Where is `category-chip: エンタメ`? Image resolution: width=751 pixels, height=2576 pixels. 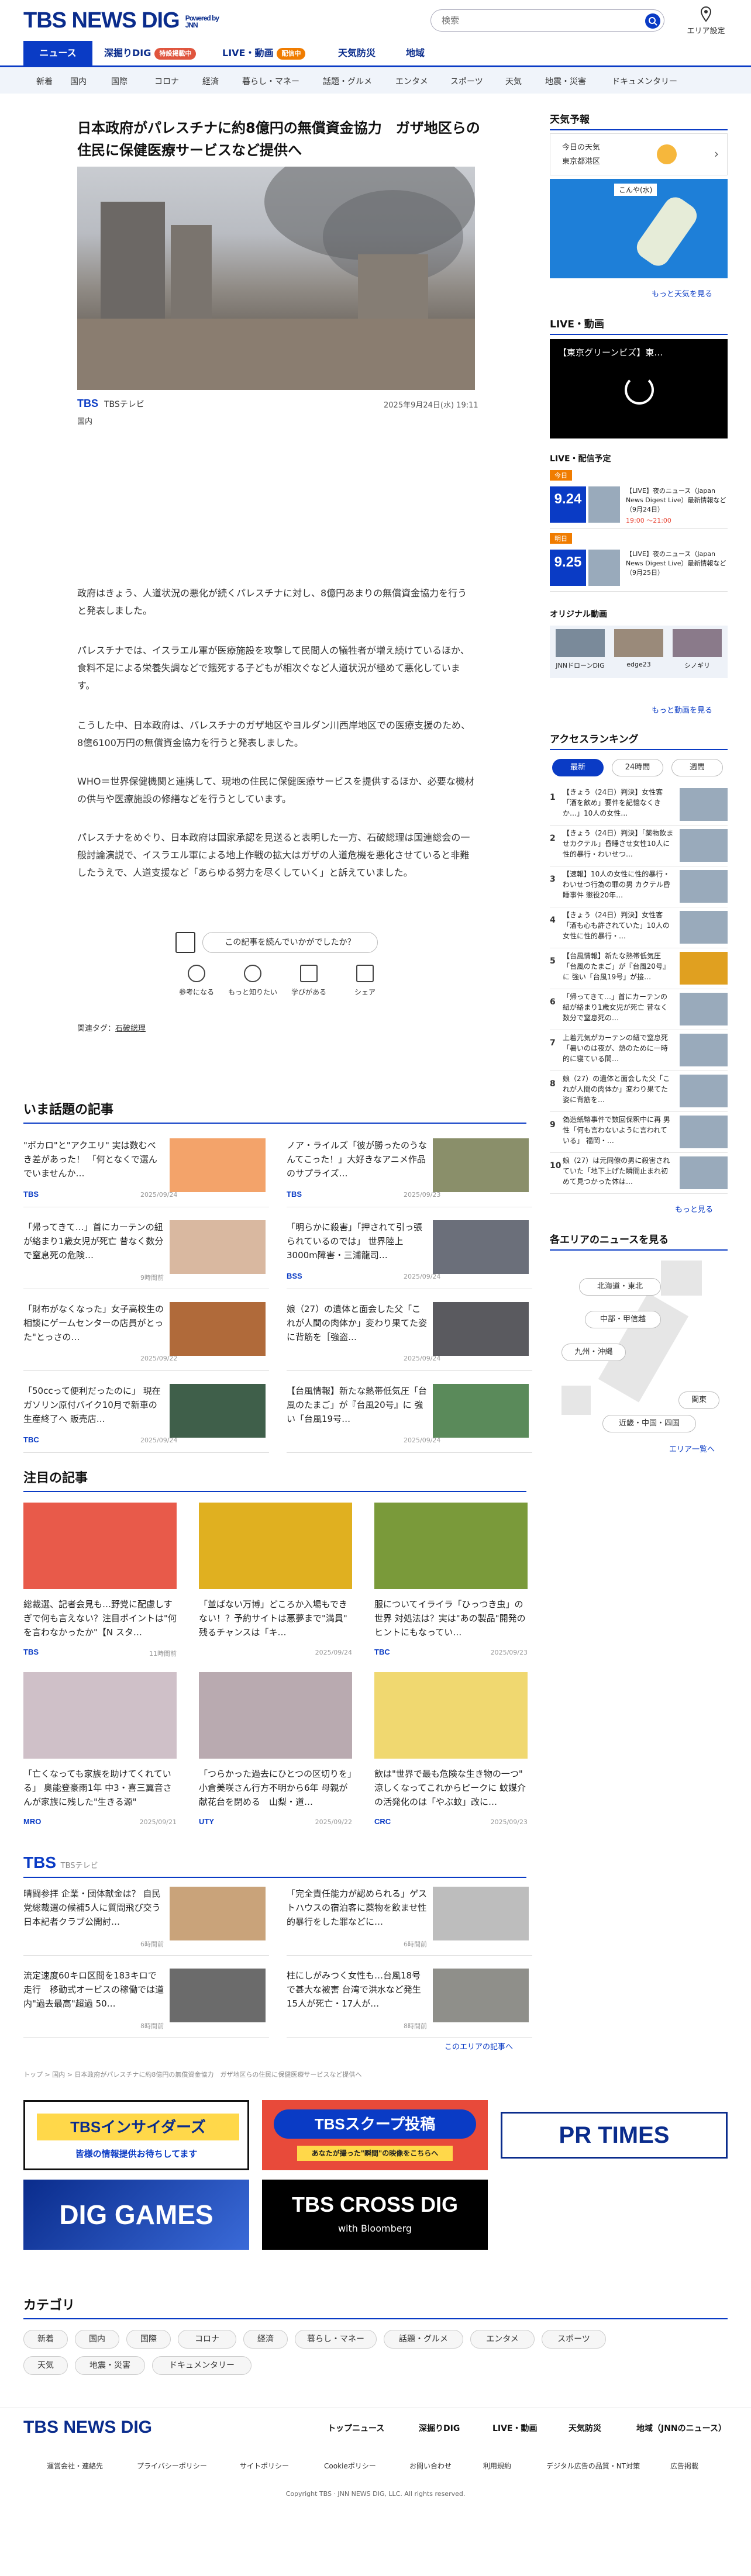
category-chip: エンタメ is located at coordinates (503, 2339).